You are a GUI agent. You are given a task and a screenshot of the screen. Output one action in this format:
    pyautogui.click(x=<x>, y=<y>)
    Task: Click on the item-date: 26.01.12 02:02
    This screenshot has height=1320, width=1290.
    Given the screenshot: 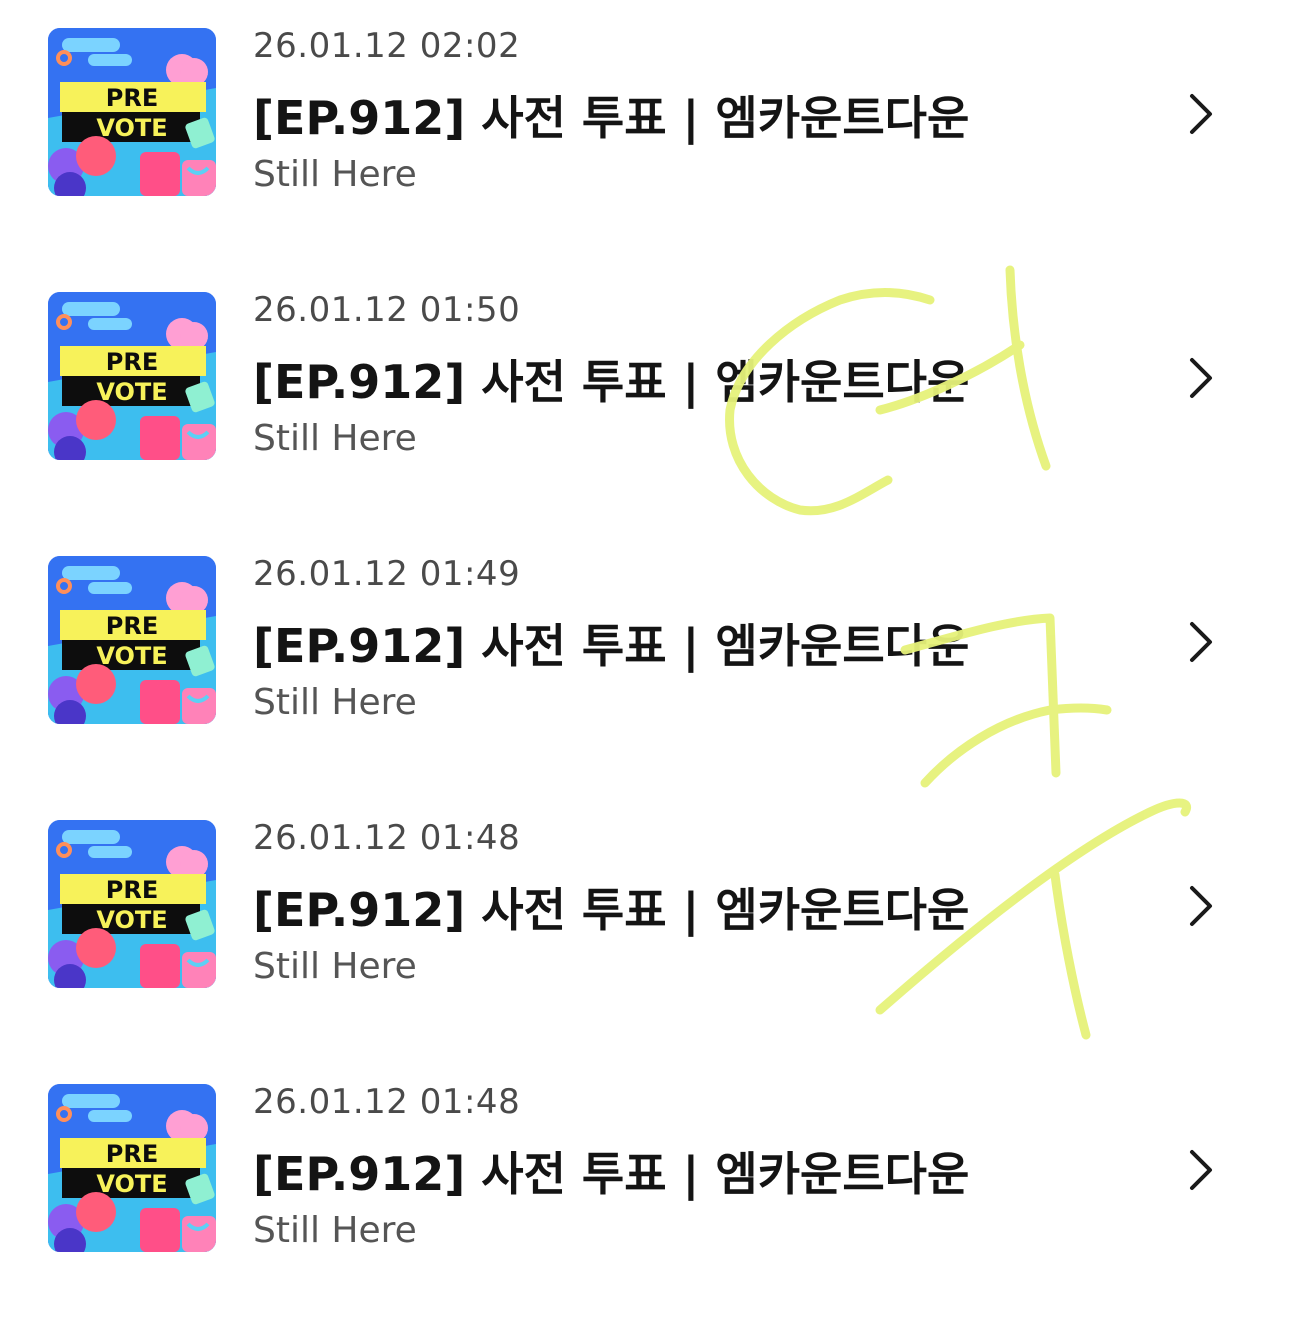 What is the action you would take?
    pyautogui.click(x=387, y=46)
    